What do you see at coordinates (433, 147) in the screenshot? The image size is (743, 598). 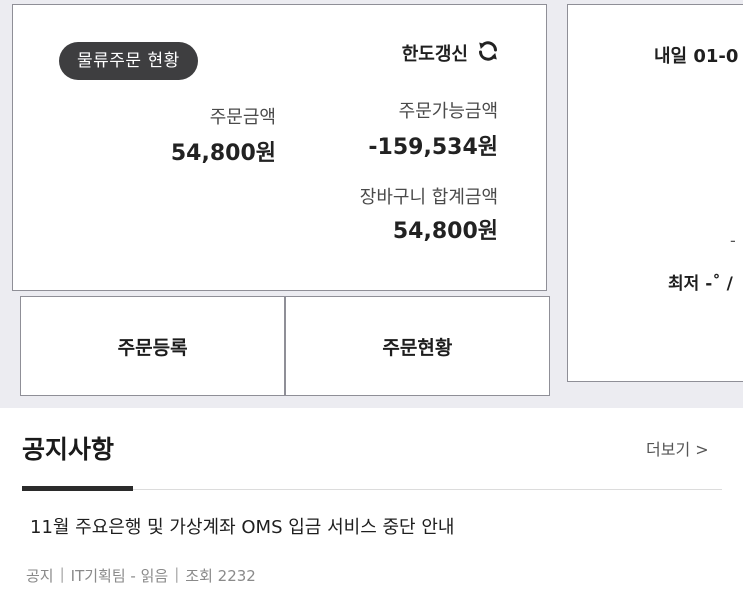 I see `available-amount-value: -159,534원` at bounding box center [433, 147].